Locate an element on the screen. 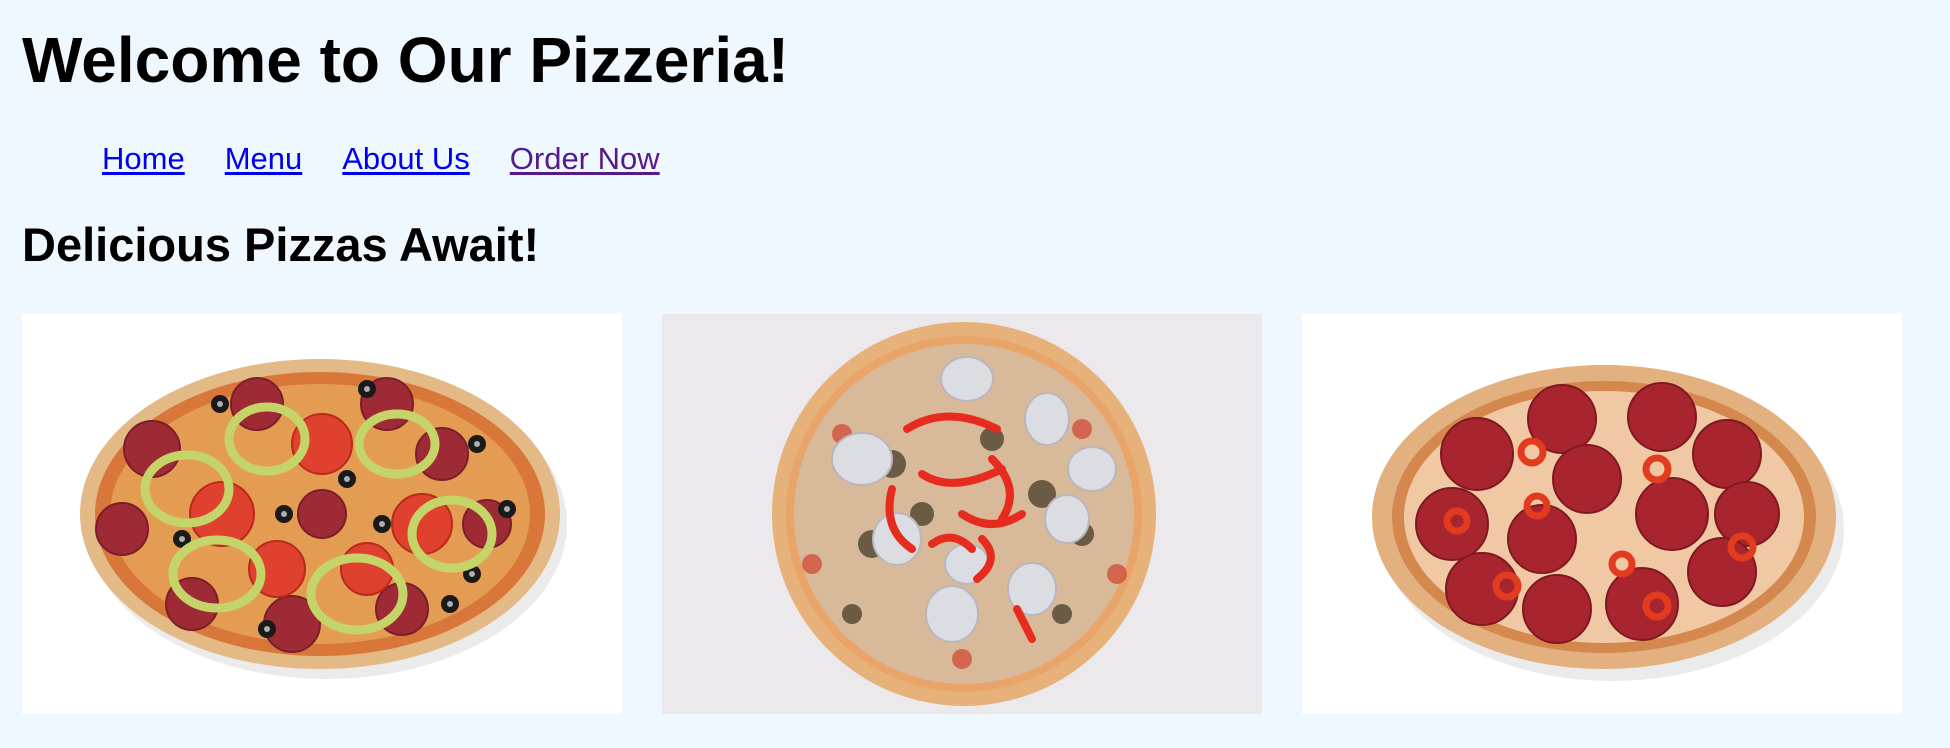  nav-link-home: Home is located at coordinates (143, 159).